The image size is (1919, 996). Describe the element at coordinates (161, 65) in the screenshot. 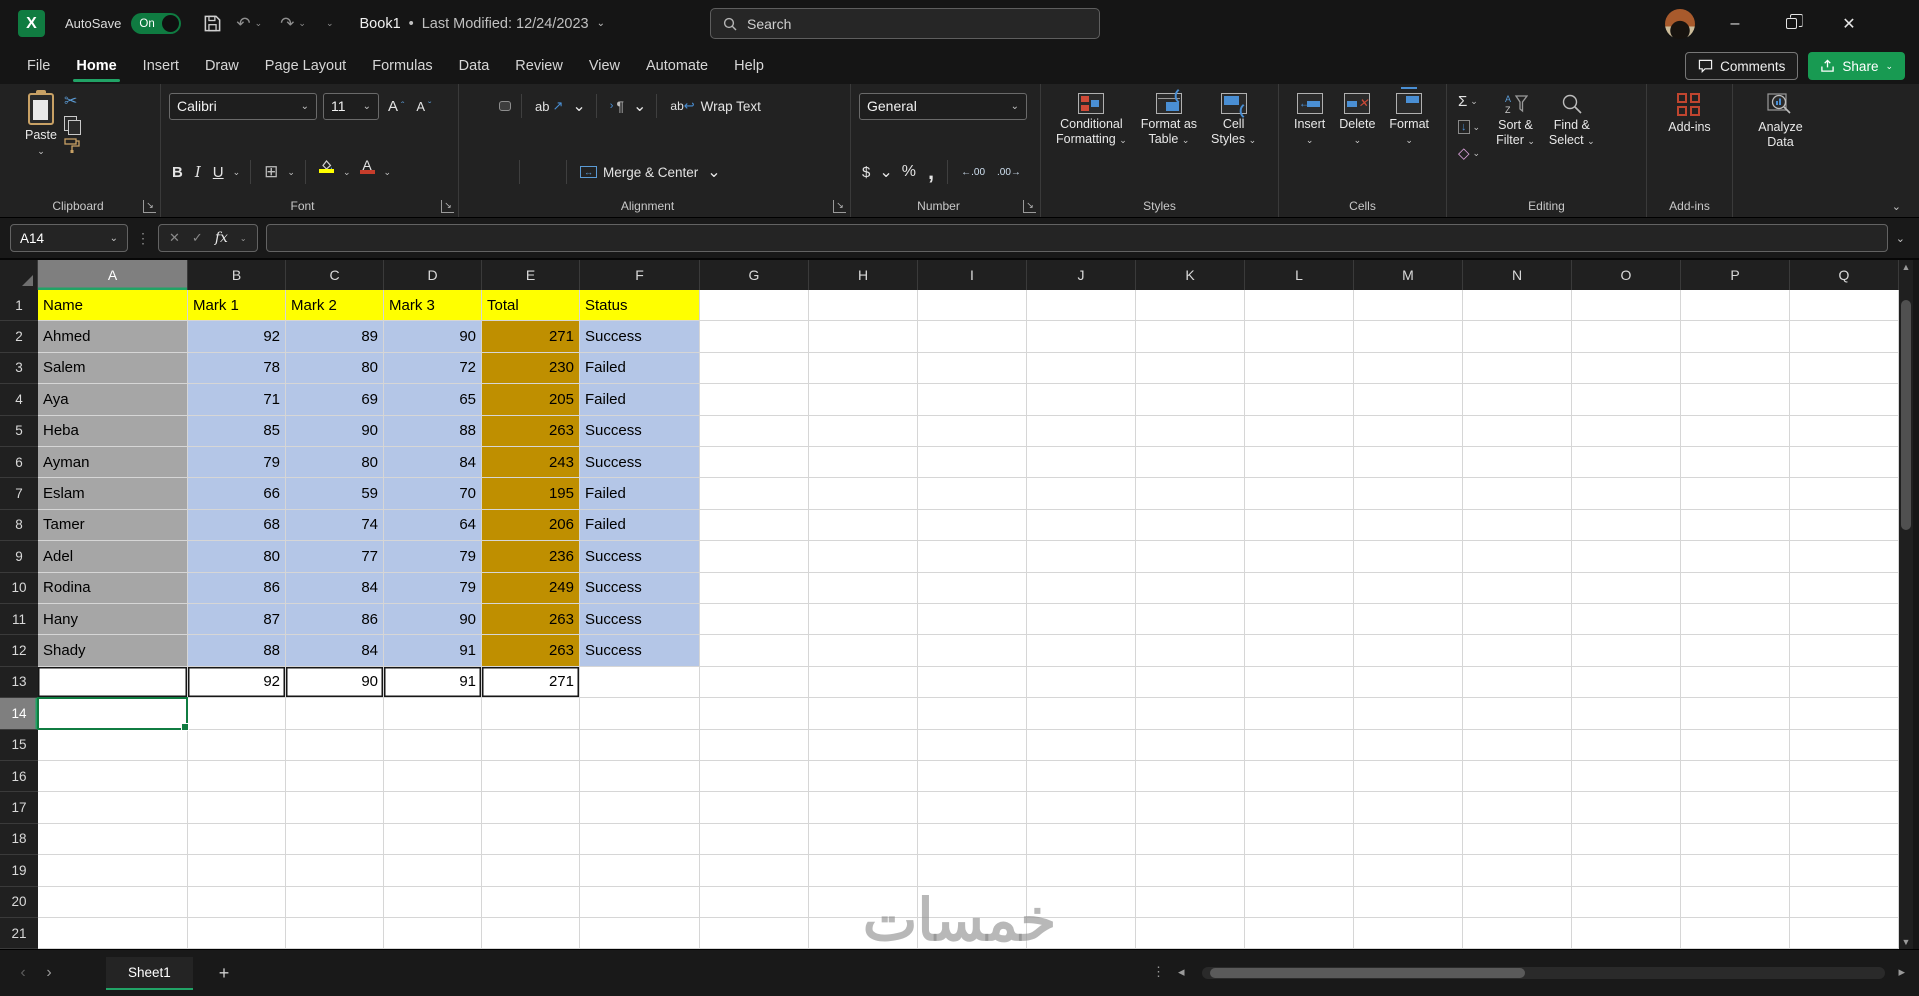

I see `tab-insert: Insert` at that location.